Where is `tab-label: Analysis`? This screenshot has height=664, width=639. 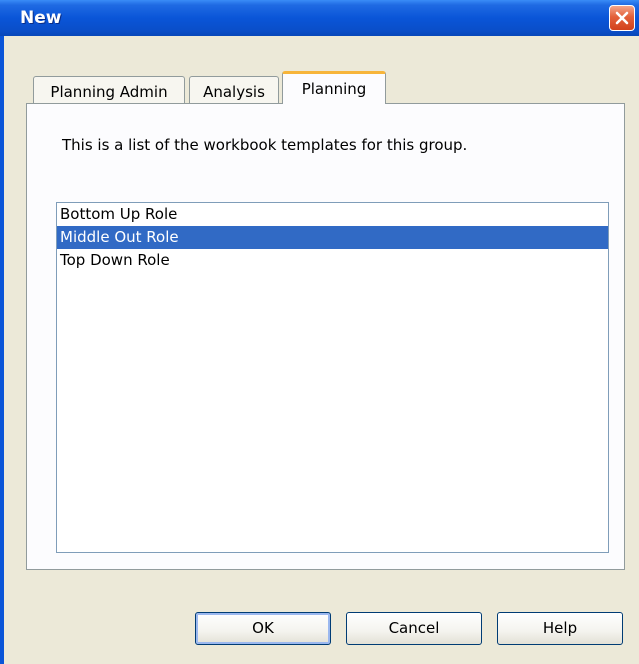 tab-label: Analysis is located at coordinates (234, 92).